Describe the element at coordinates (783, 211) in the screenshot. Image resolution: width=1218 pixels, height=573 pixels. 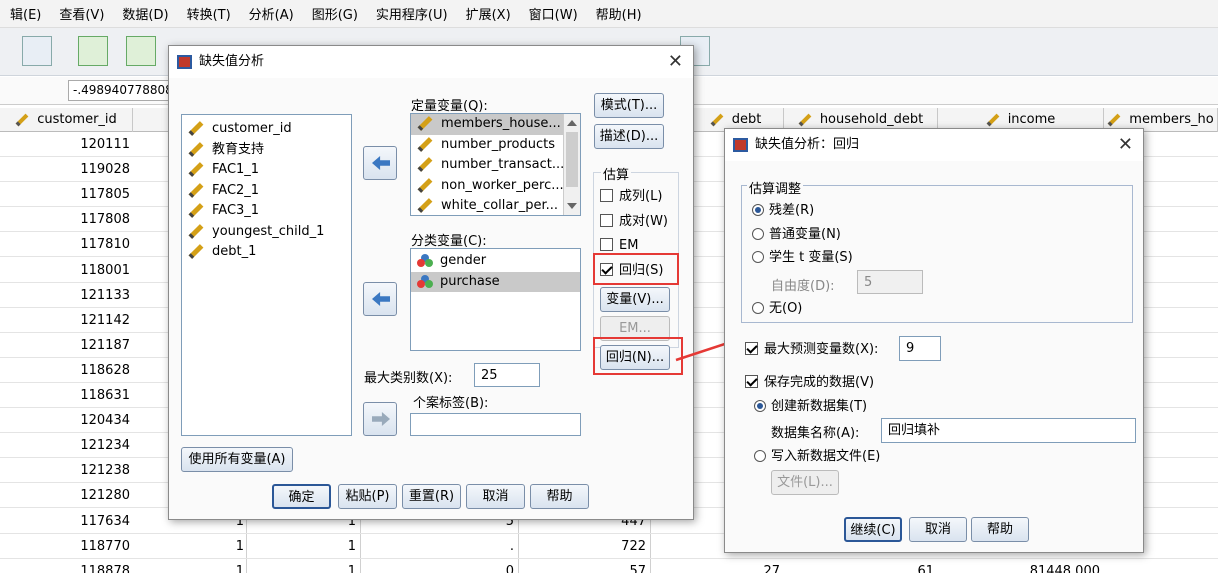
I see `residual-radio: 残差(R)` at that location.